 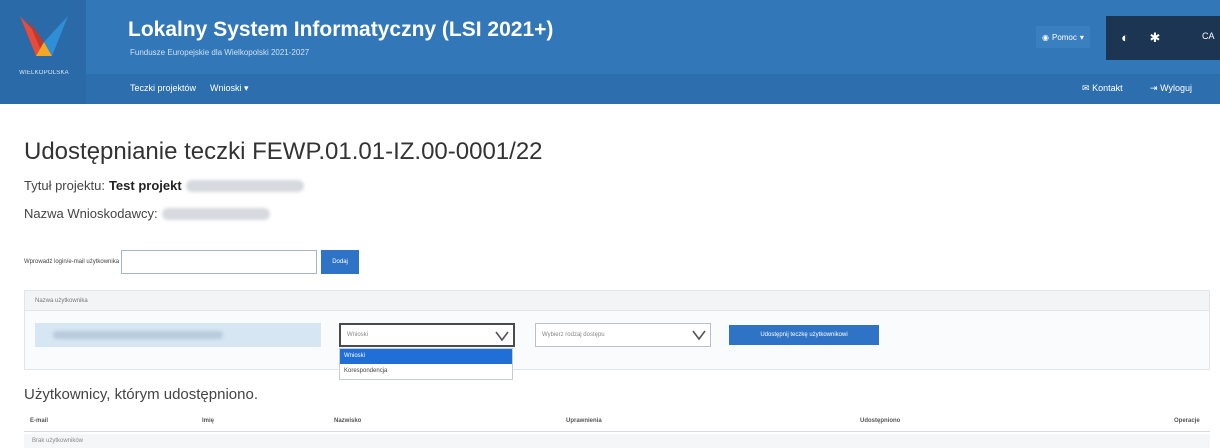 What do you see at coordinates (358, 335) in the screenshot?
I see `role-select-value: Wnioski` at bounding box center [358, 335].